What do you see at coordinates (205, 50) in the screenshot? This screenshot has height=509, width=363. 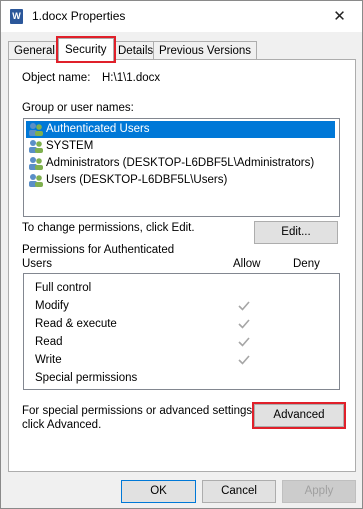 I see `tab-previous-versions: Previous Versions` at bounding box center [205, 50].